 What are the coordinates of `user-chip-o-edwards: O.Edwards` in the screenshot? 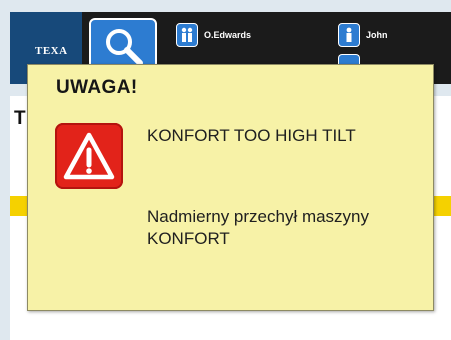 It's located at (213, 35).